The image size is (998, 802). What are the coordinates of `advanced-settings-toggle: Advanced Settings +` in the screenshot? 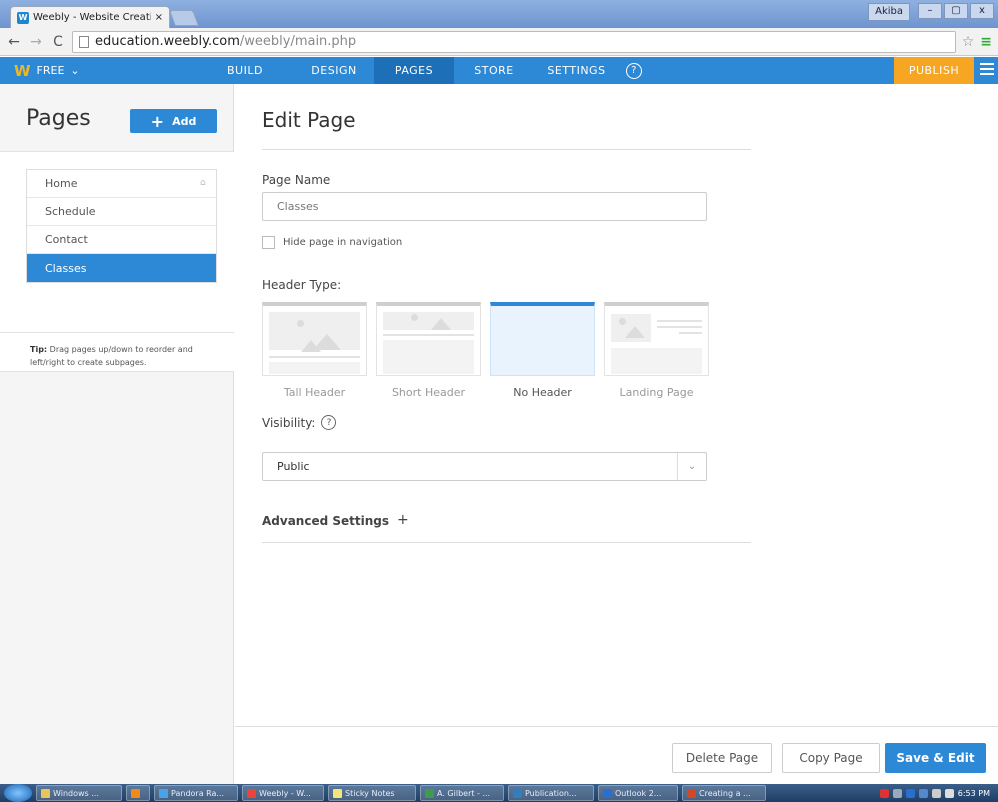 It's located at (335, 520).